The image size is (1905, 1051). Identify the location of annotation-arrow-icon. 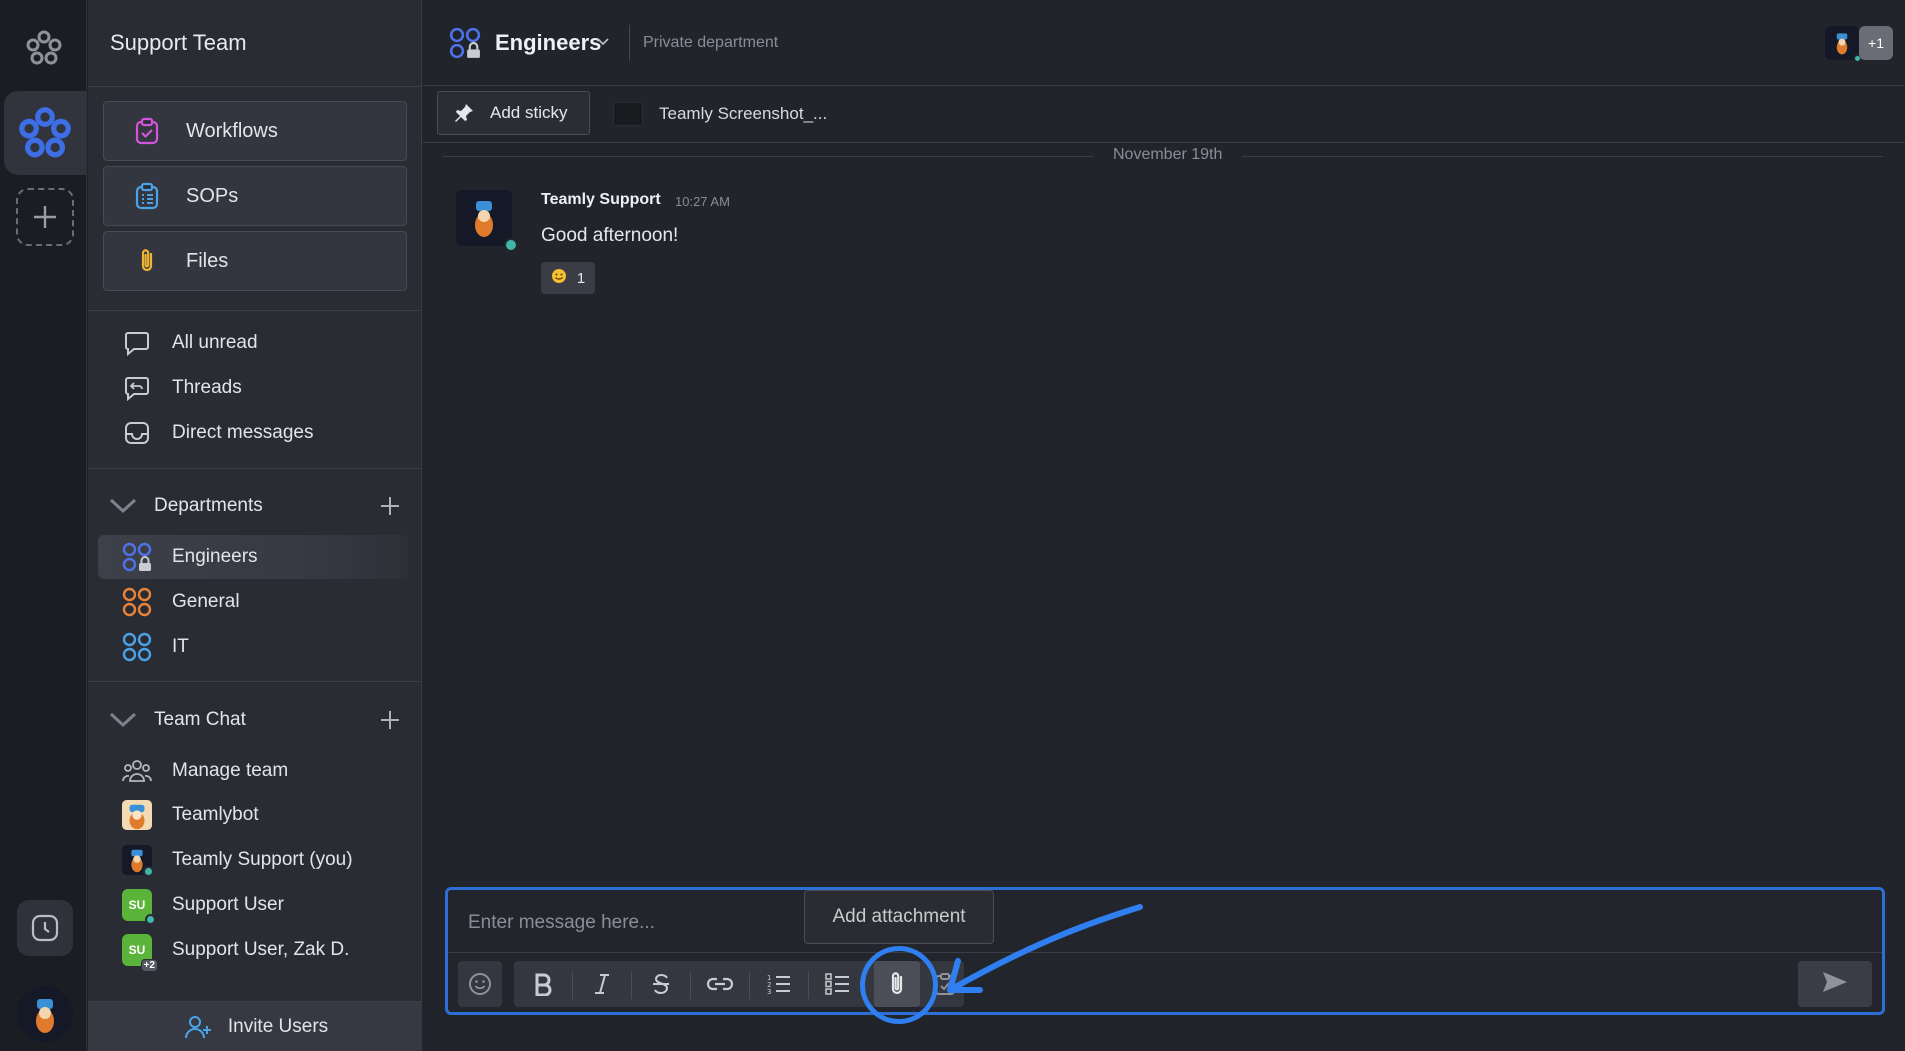
(1045, 948).